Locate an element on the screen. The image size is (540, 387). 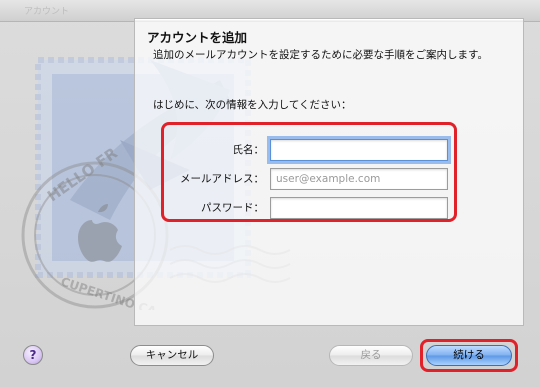
page-title: アカウントを追加 is located at coordinates (197, 37).